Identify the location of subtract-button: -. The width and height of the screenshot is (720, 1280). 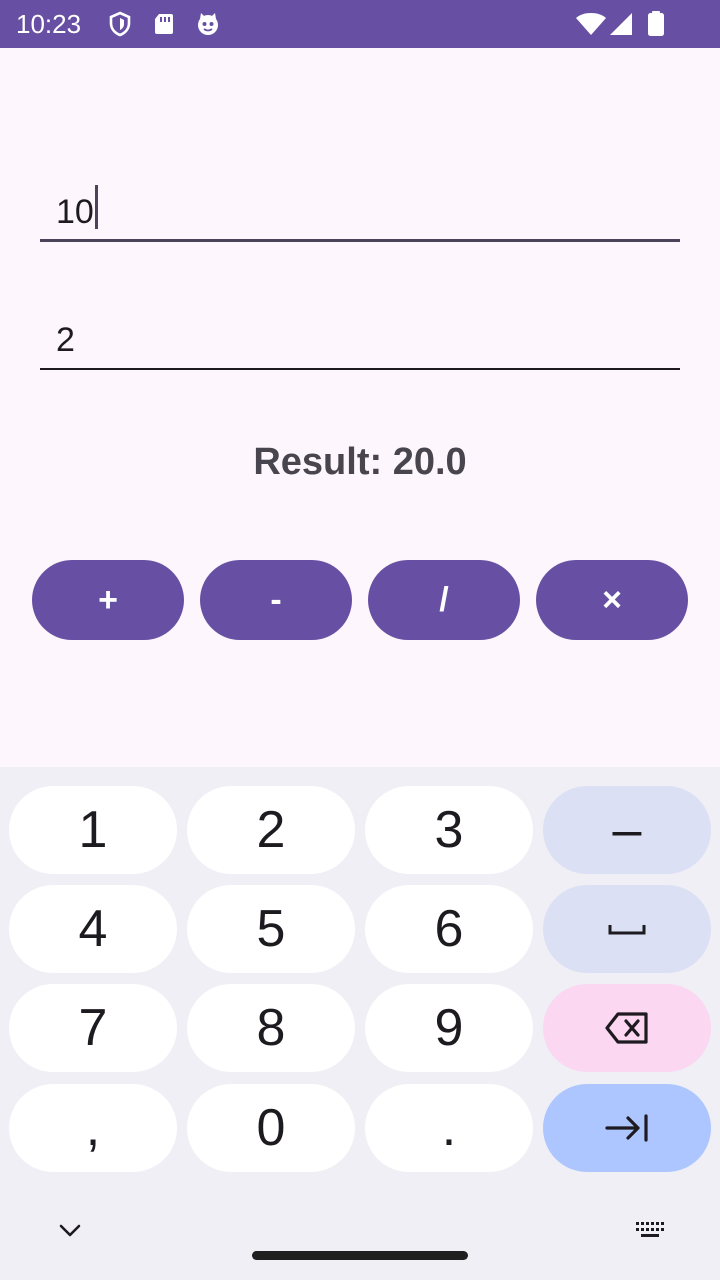
(276, 600).